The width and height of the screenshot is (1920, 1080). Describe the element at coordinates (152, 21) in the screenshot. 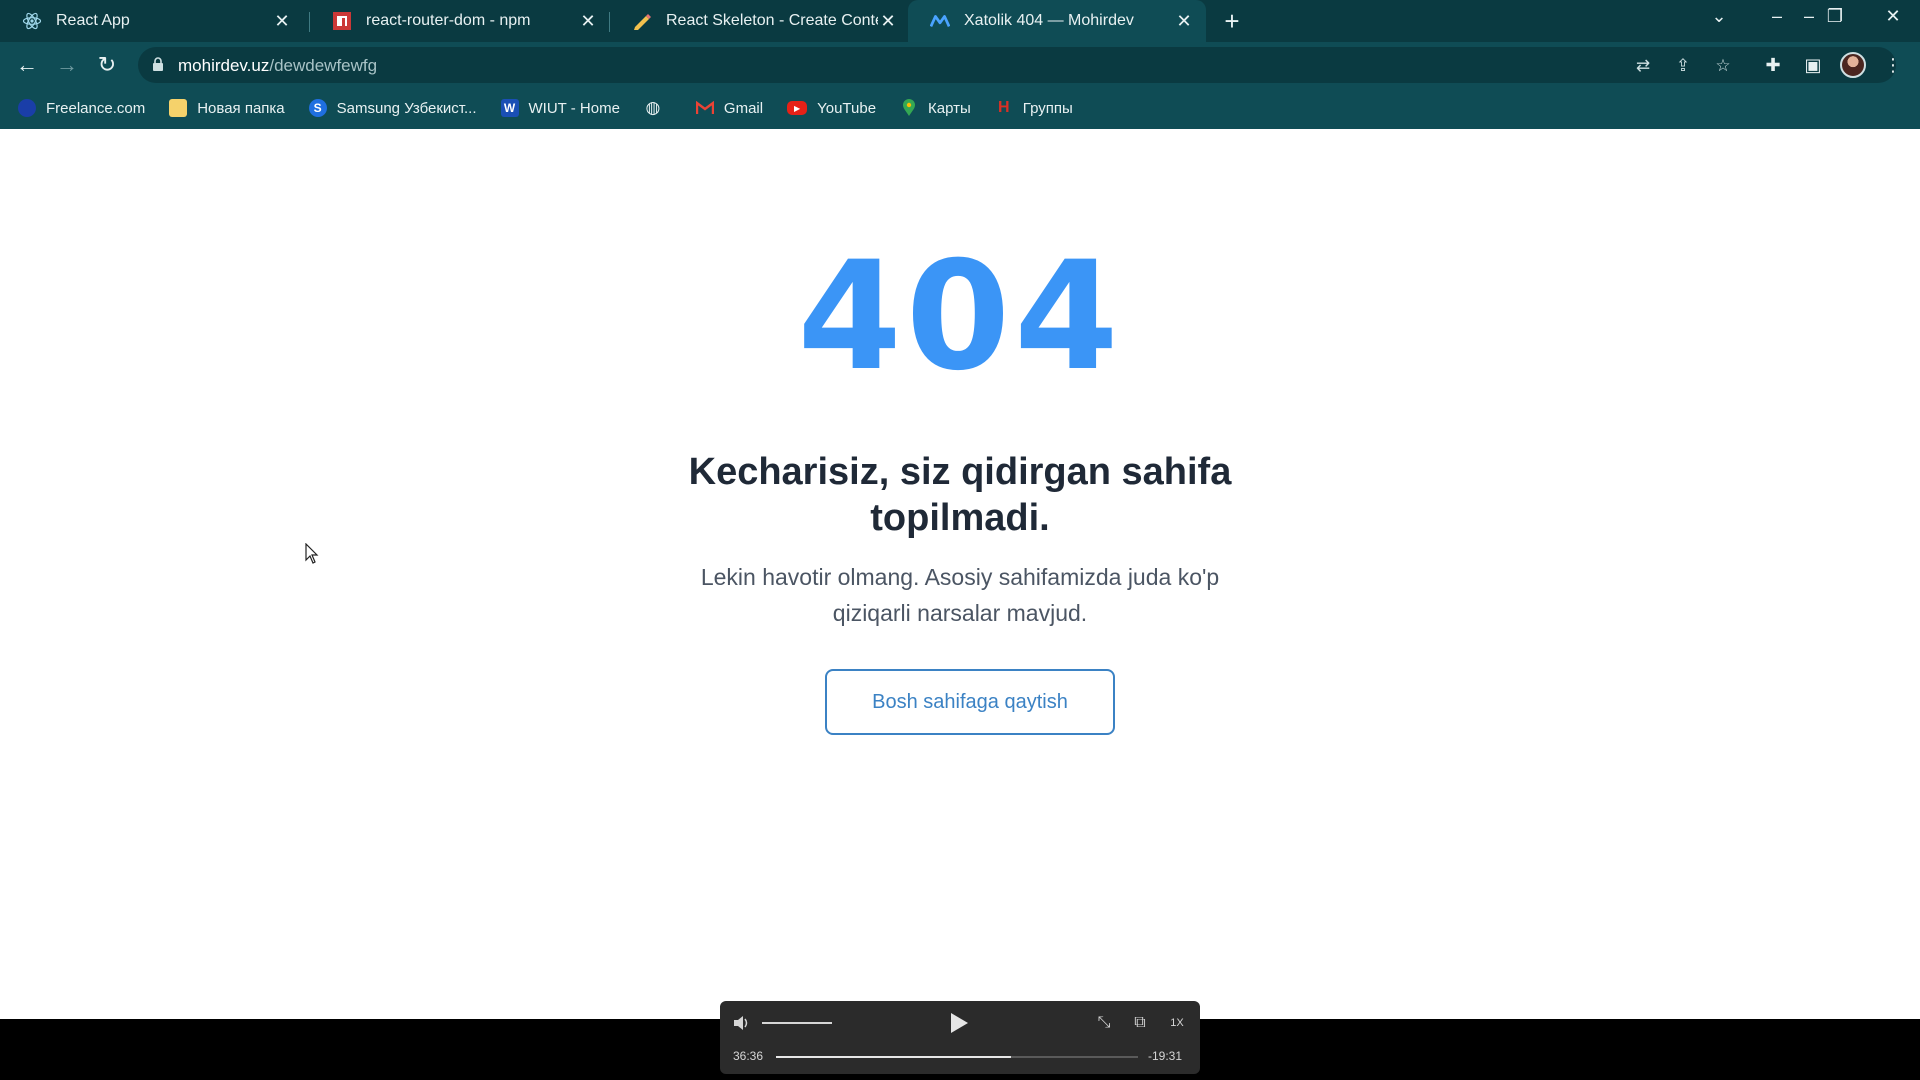

I see `tab-react-app: React App ✕` at that location.